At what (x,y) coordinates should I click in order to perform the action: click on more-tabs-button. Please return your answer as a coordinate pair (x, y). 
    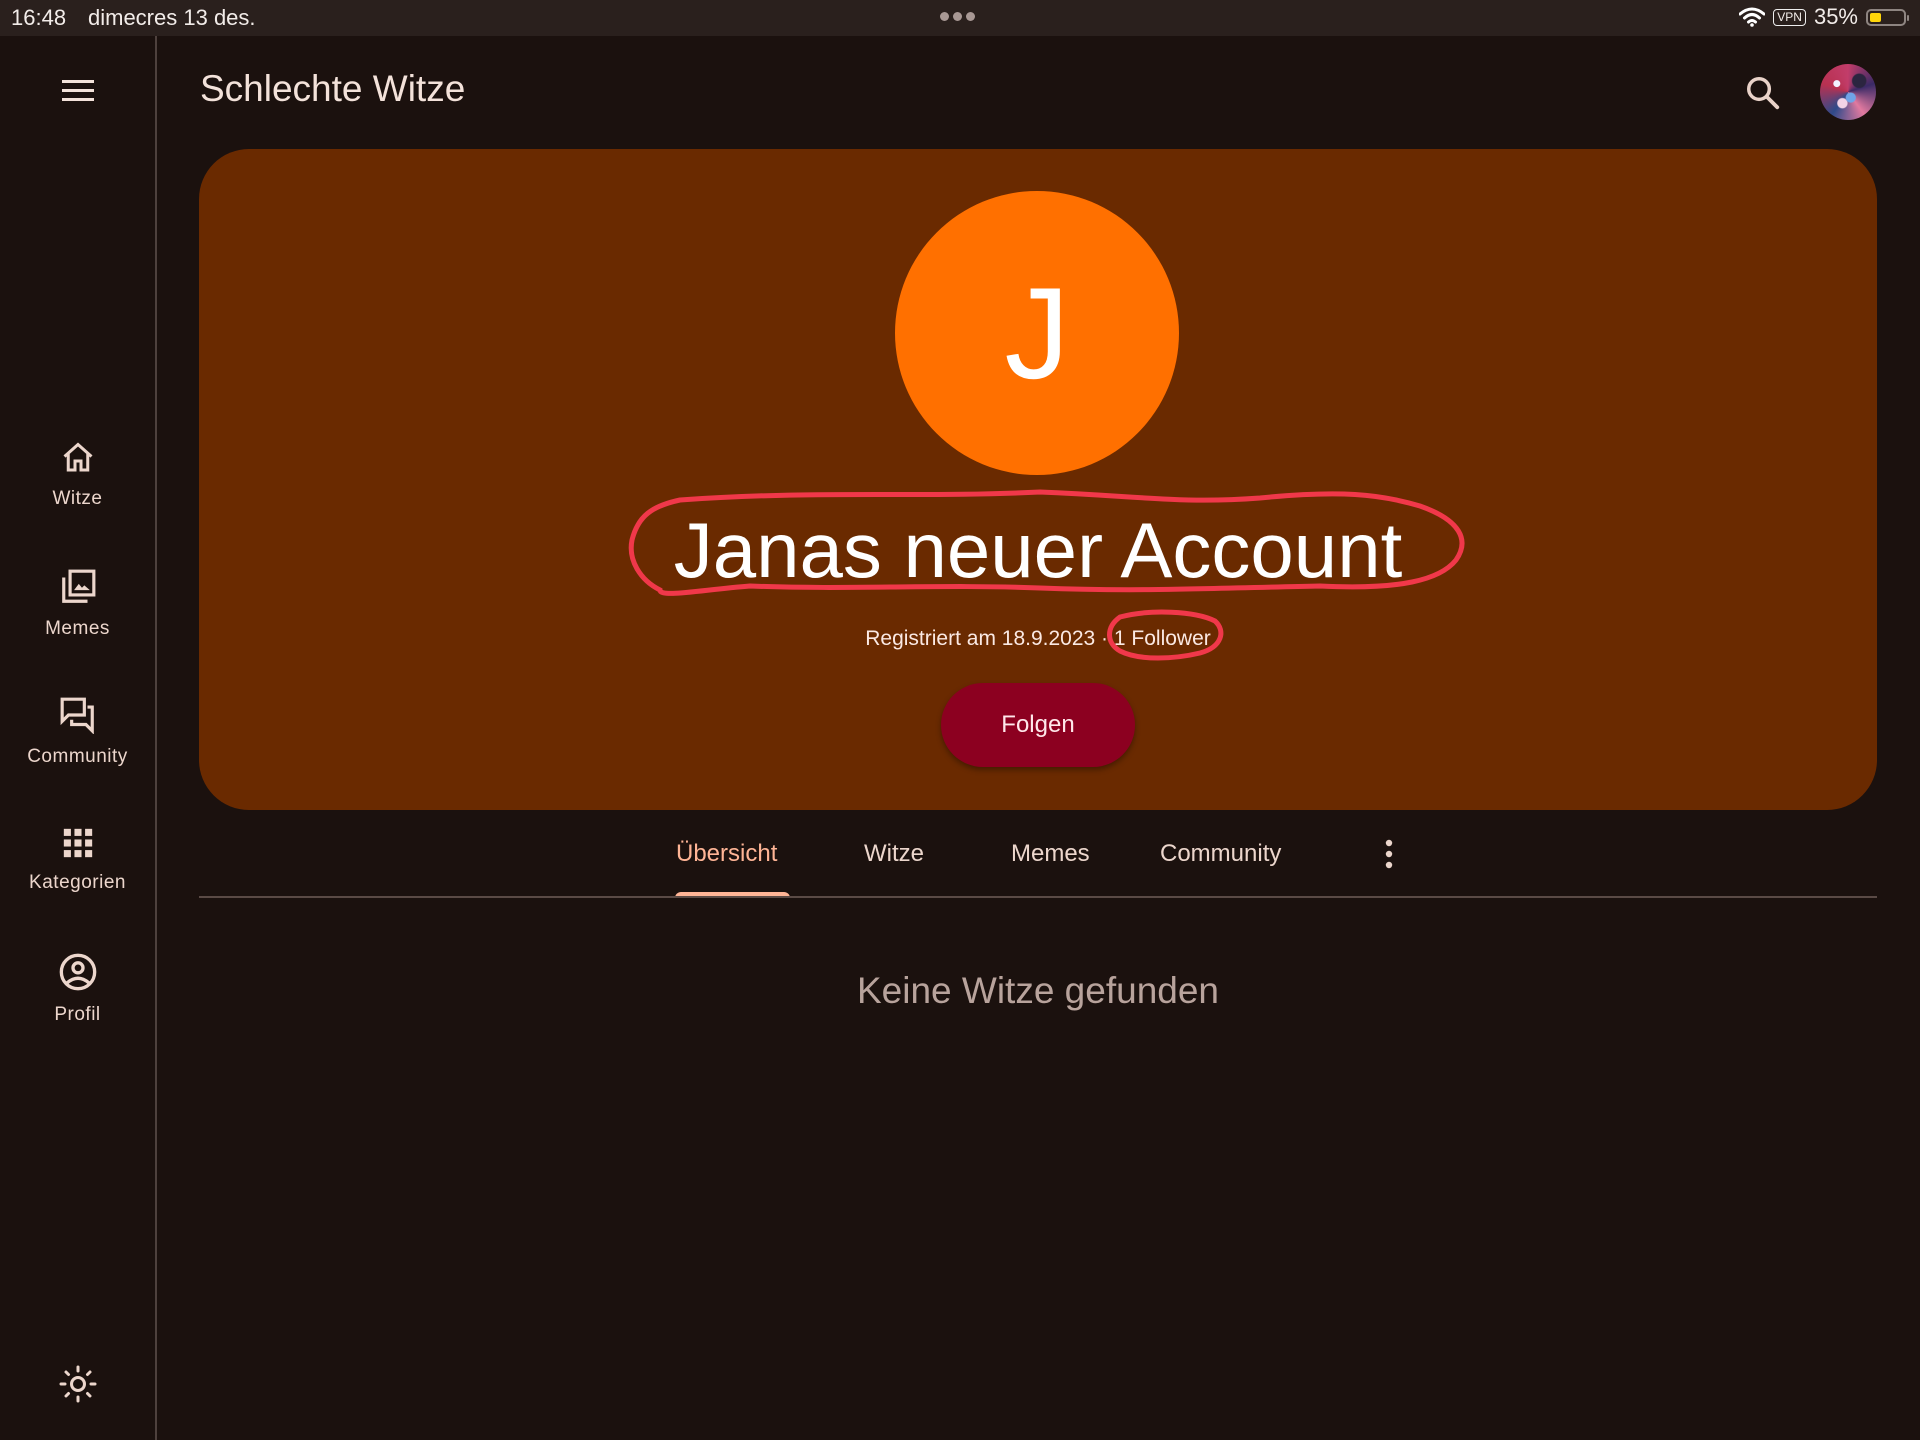
    Looking at the image, I should click on (1389, 855).